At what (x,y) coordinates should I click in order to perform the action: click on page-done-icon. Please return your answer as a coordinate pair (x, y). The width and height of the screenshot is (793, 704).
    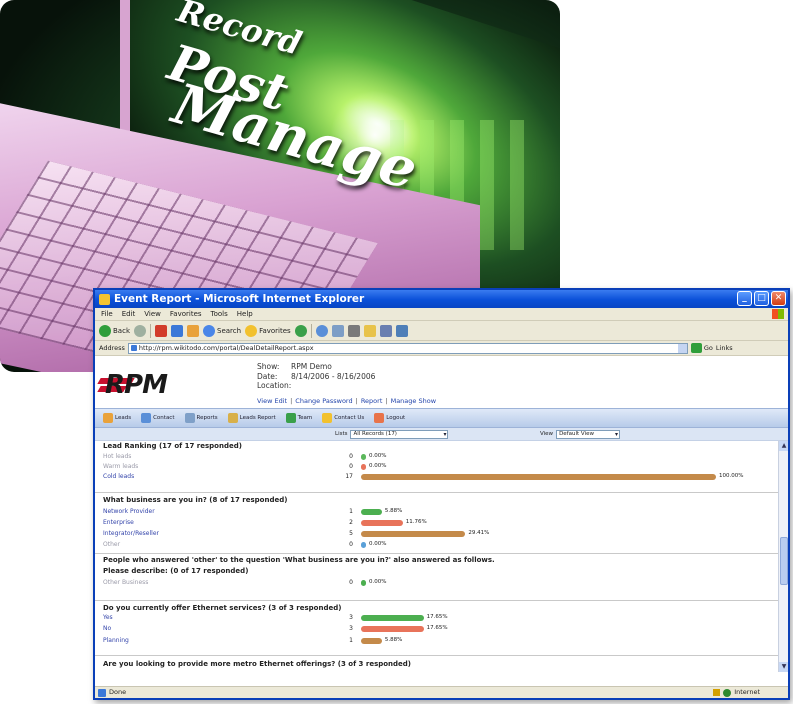
    Looking at the image, I should click on (102, 693).